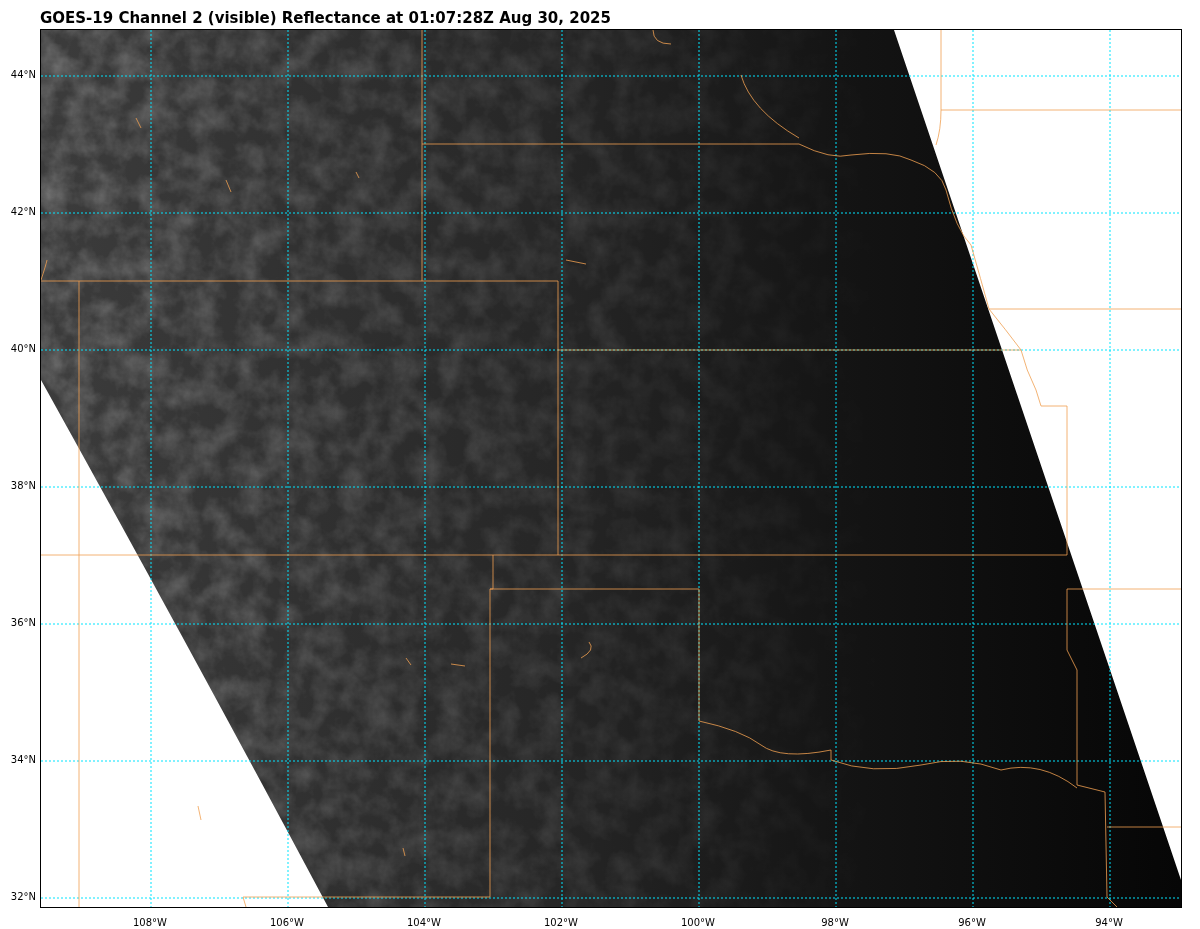 The height and width of the screenshot is (929, 1200). I want to click on latitude-label: 40°N, so click(23, 349).